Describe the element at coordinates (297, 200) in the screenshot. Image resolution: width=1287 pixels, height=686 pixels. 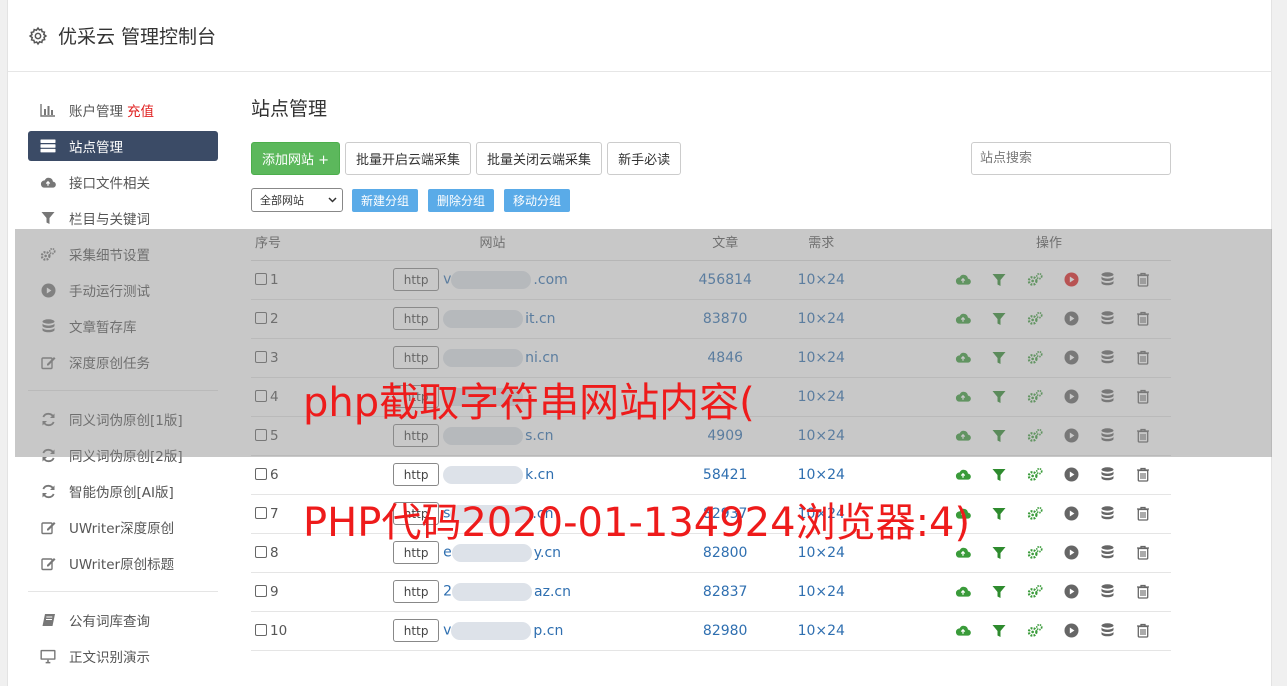
I see `group-select: 全部网站` at that location.